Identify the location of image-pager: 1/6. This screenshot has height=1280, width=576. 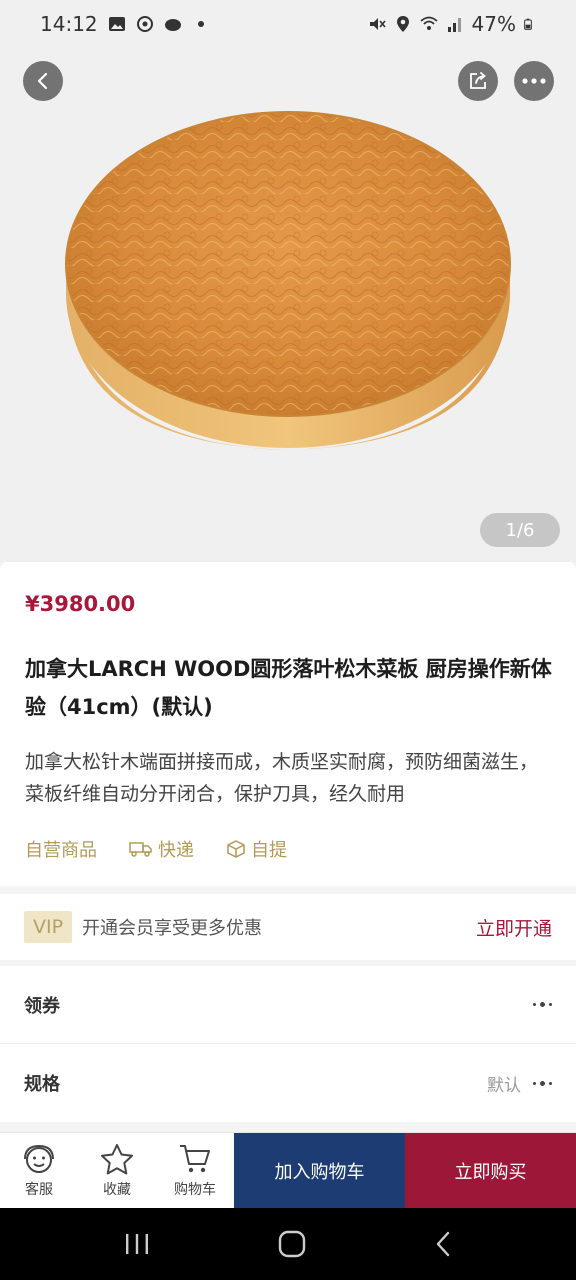
(520, 530).